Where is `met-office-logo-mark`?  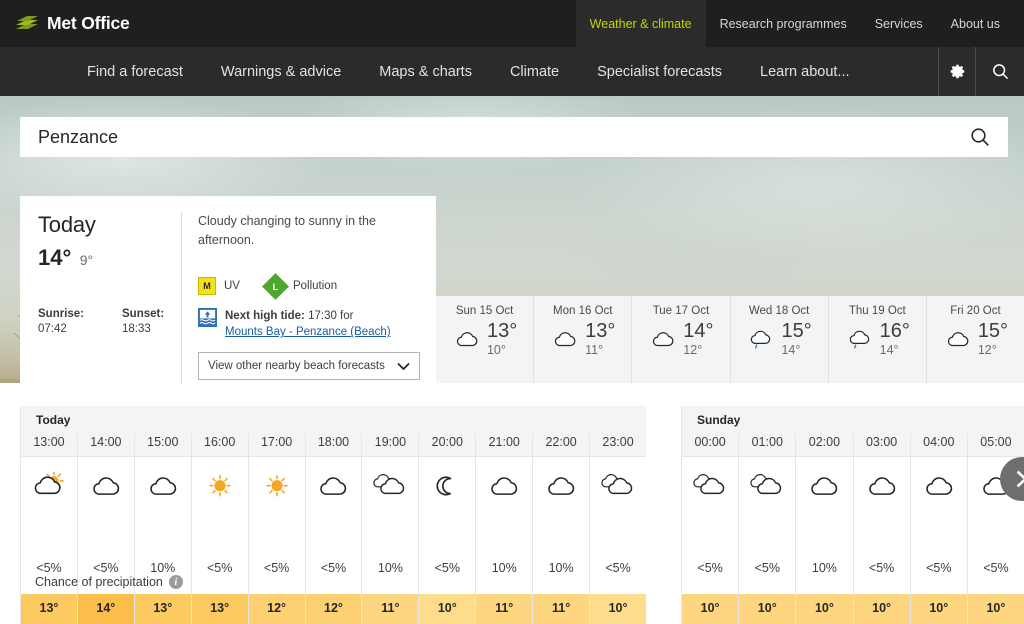
met-office-logo-mark is located at coordinates (27, 22).